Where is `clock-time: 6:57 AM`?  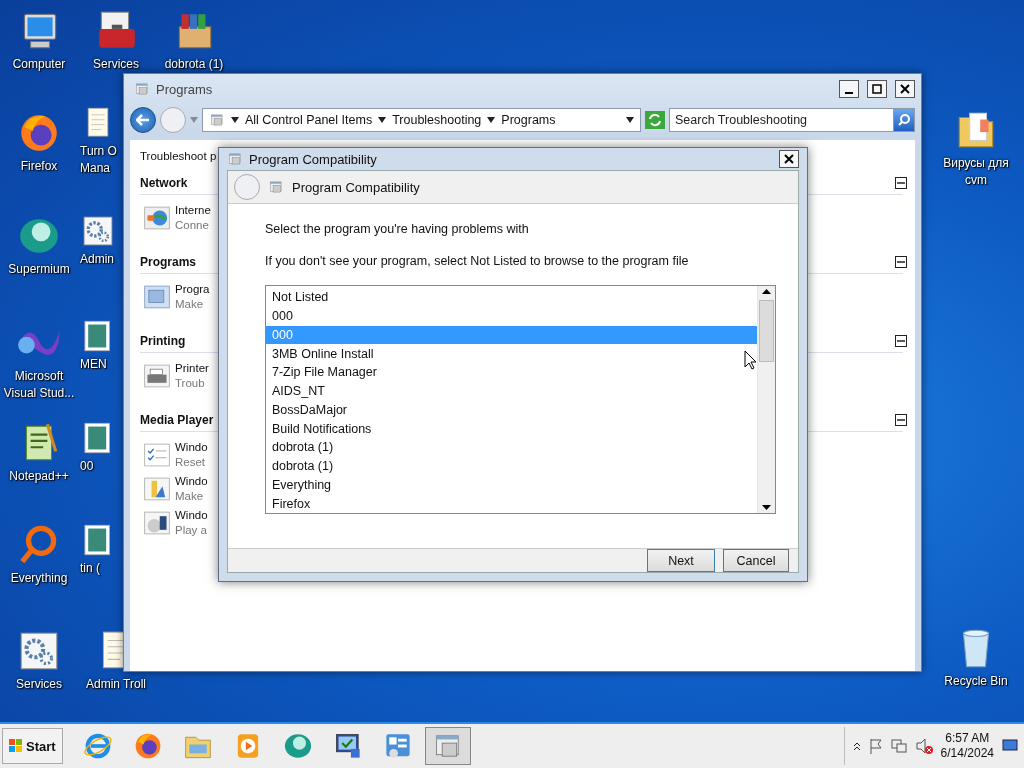
clock-time: 6:57 AM is located at coordinates (967, 738).